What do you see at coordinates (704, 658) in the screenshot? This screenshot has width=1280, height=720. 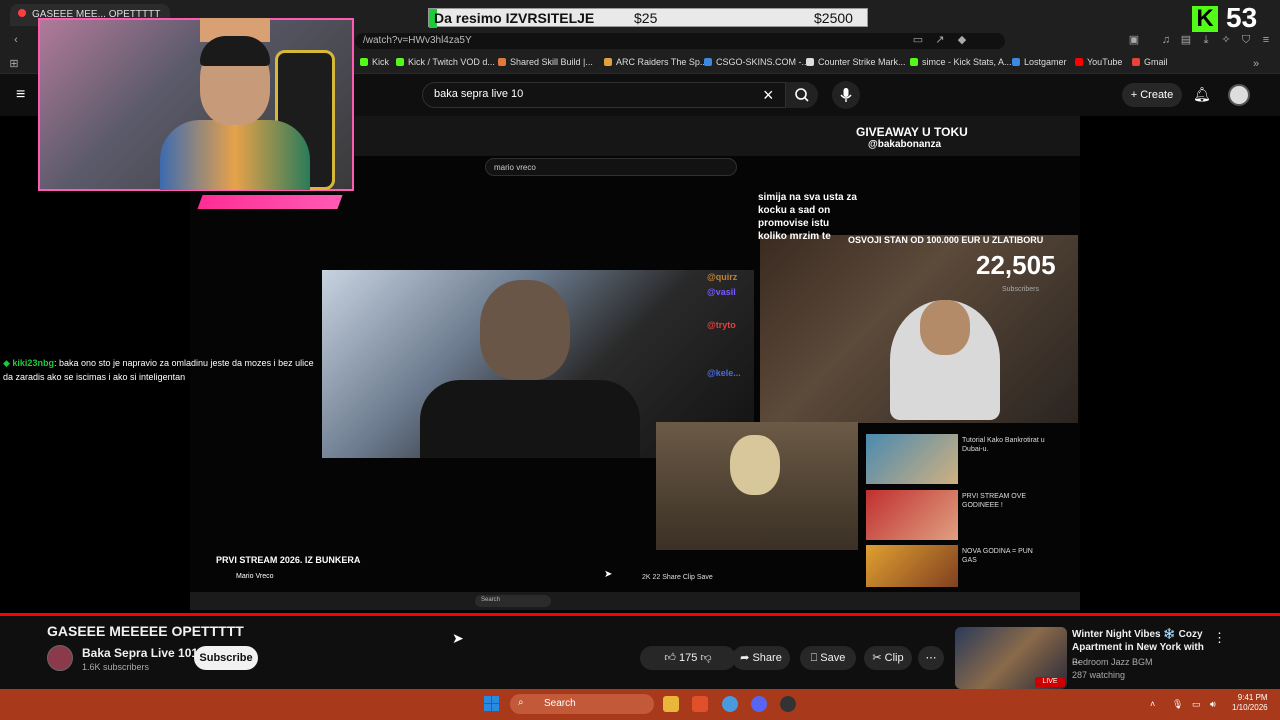 I see `thumbs-down-icon: 👎︎` at bounding box center [704, 658].